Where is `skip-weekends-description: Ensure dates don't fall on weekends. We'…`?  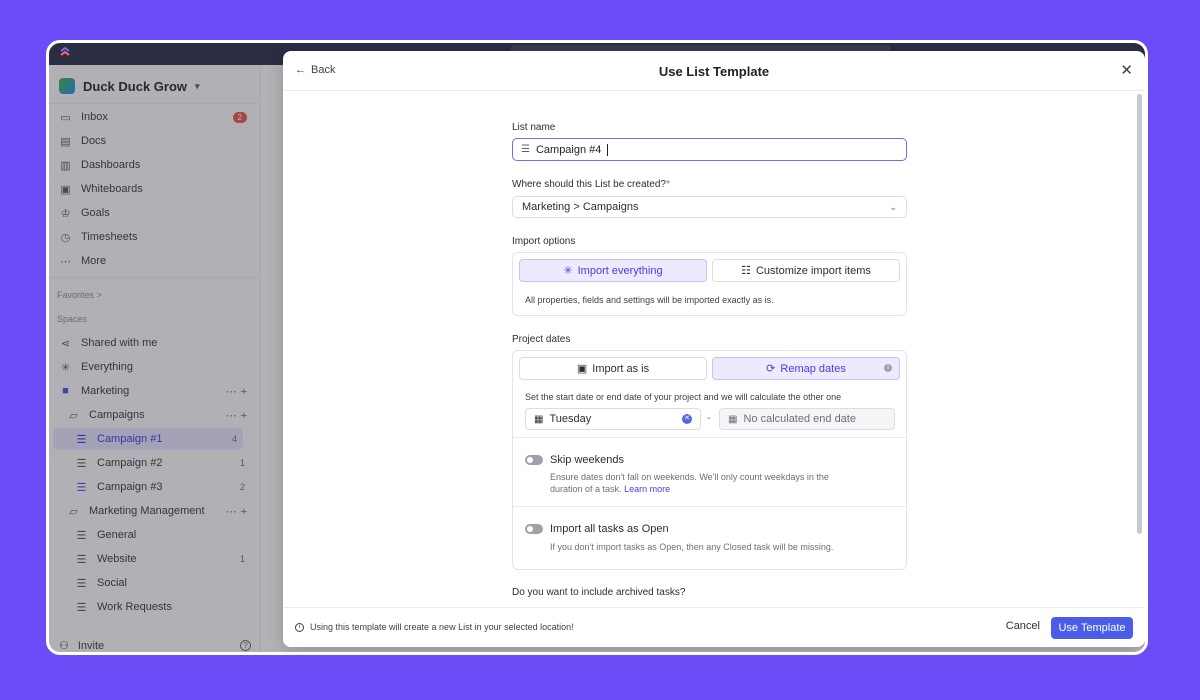 skip-weekends-description: Ensure dates don't fall on weekends. We'… is located at coordinates (700, 483).